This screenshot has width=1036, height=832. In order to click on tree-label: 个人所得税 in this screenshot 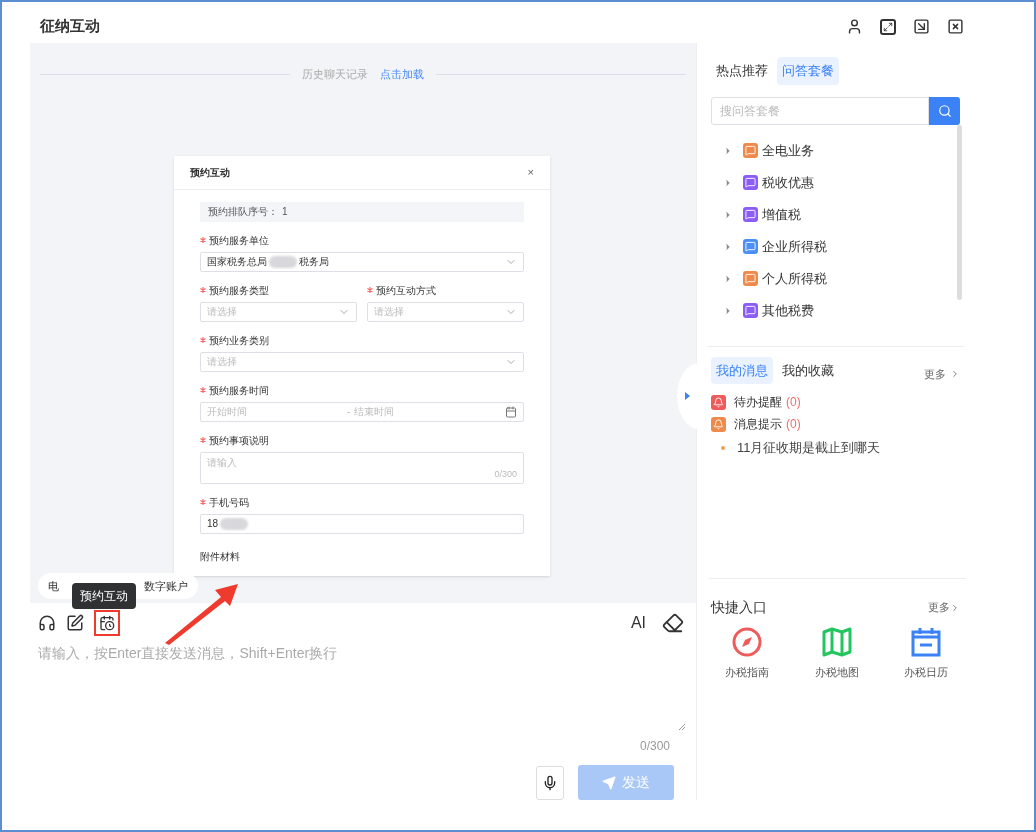, I will do `click(794, 278)`.